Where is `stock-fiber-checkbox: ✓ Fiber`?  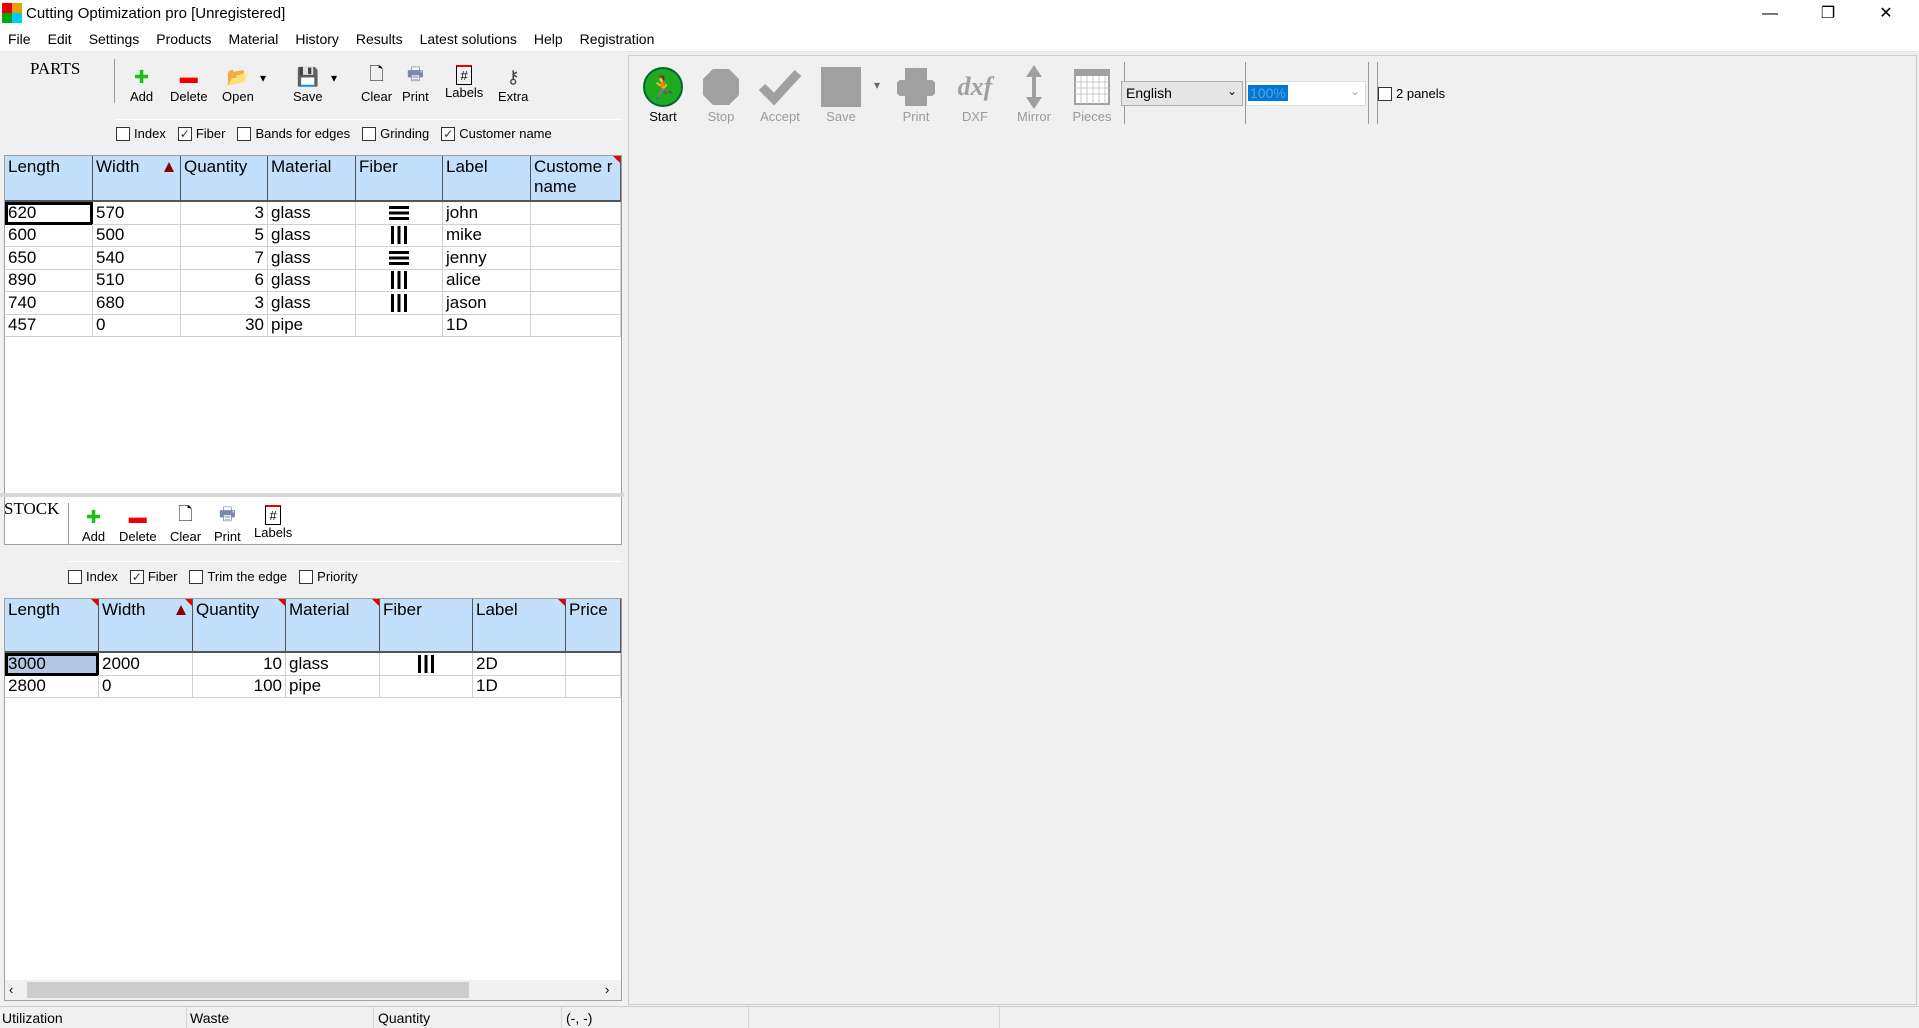 stock-fiber-checkbox: ✓ Fiber is located at coordinates (153, 576).